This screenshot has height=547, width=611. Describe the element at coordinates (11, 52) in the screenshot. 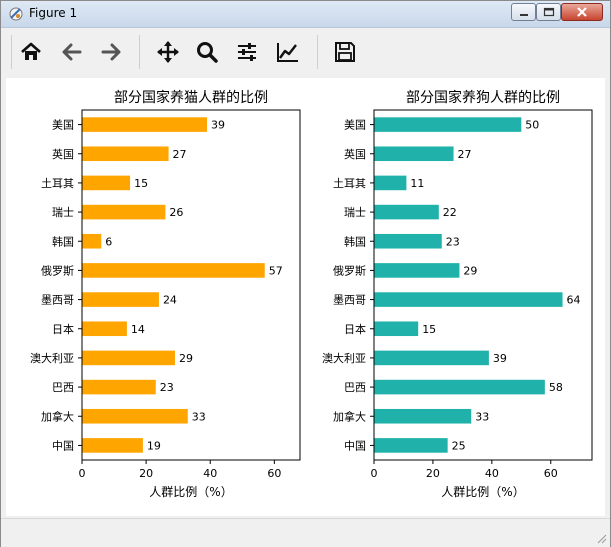

I see `toolbar-grip` at that location.